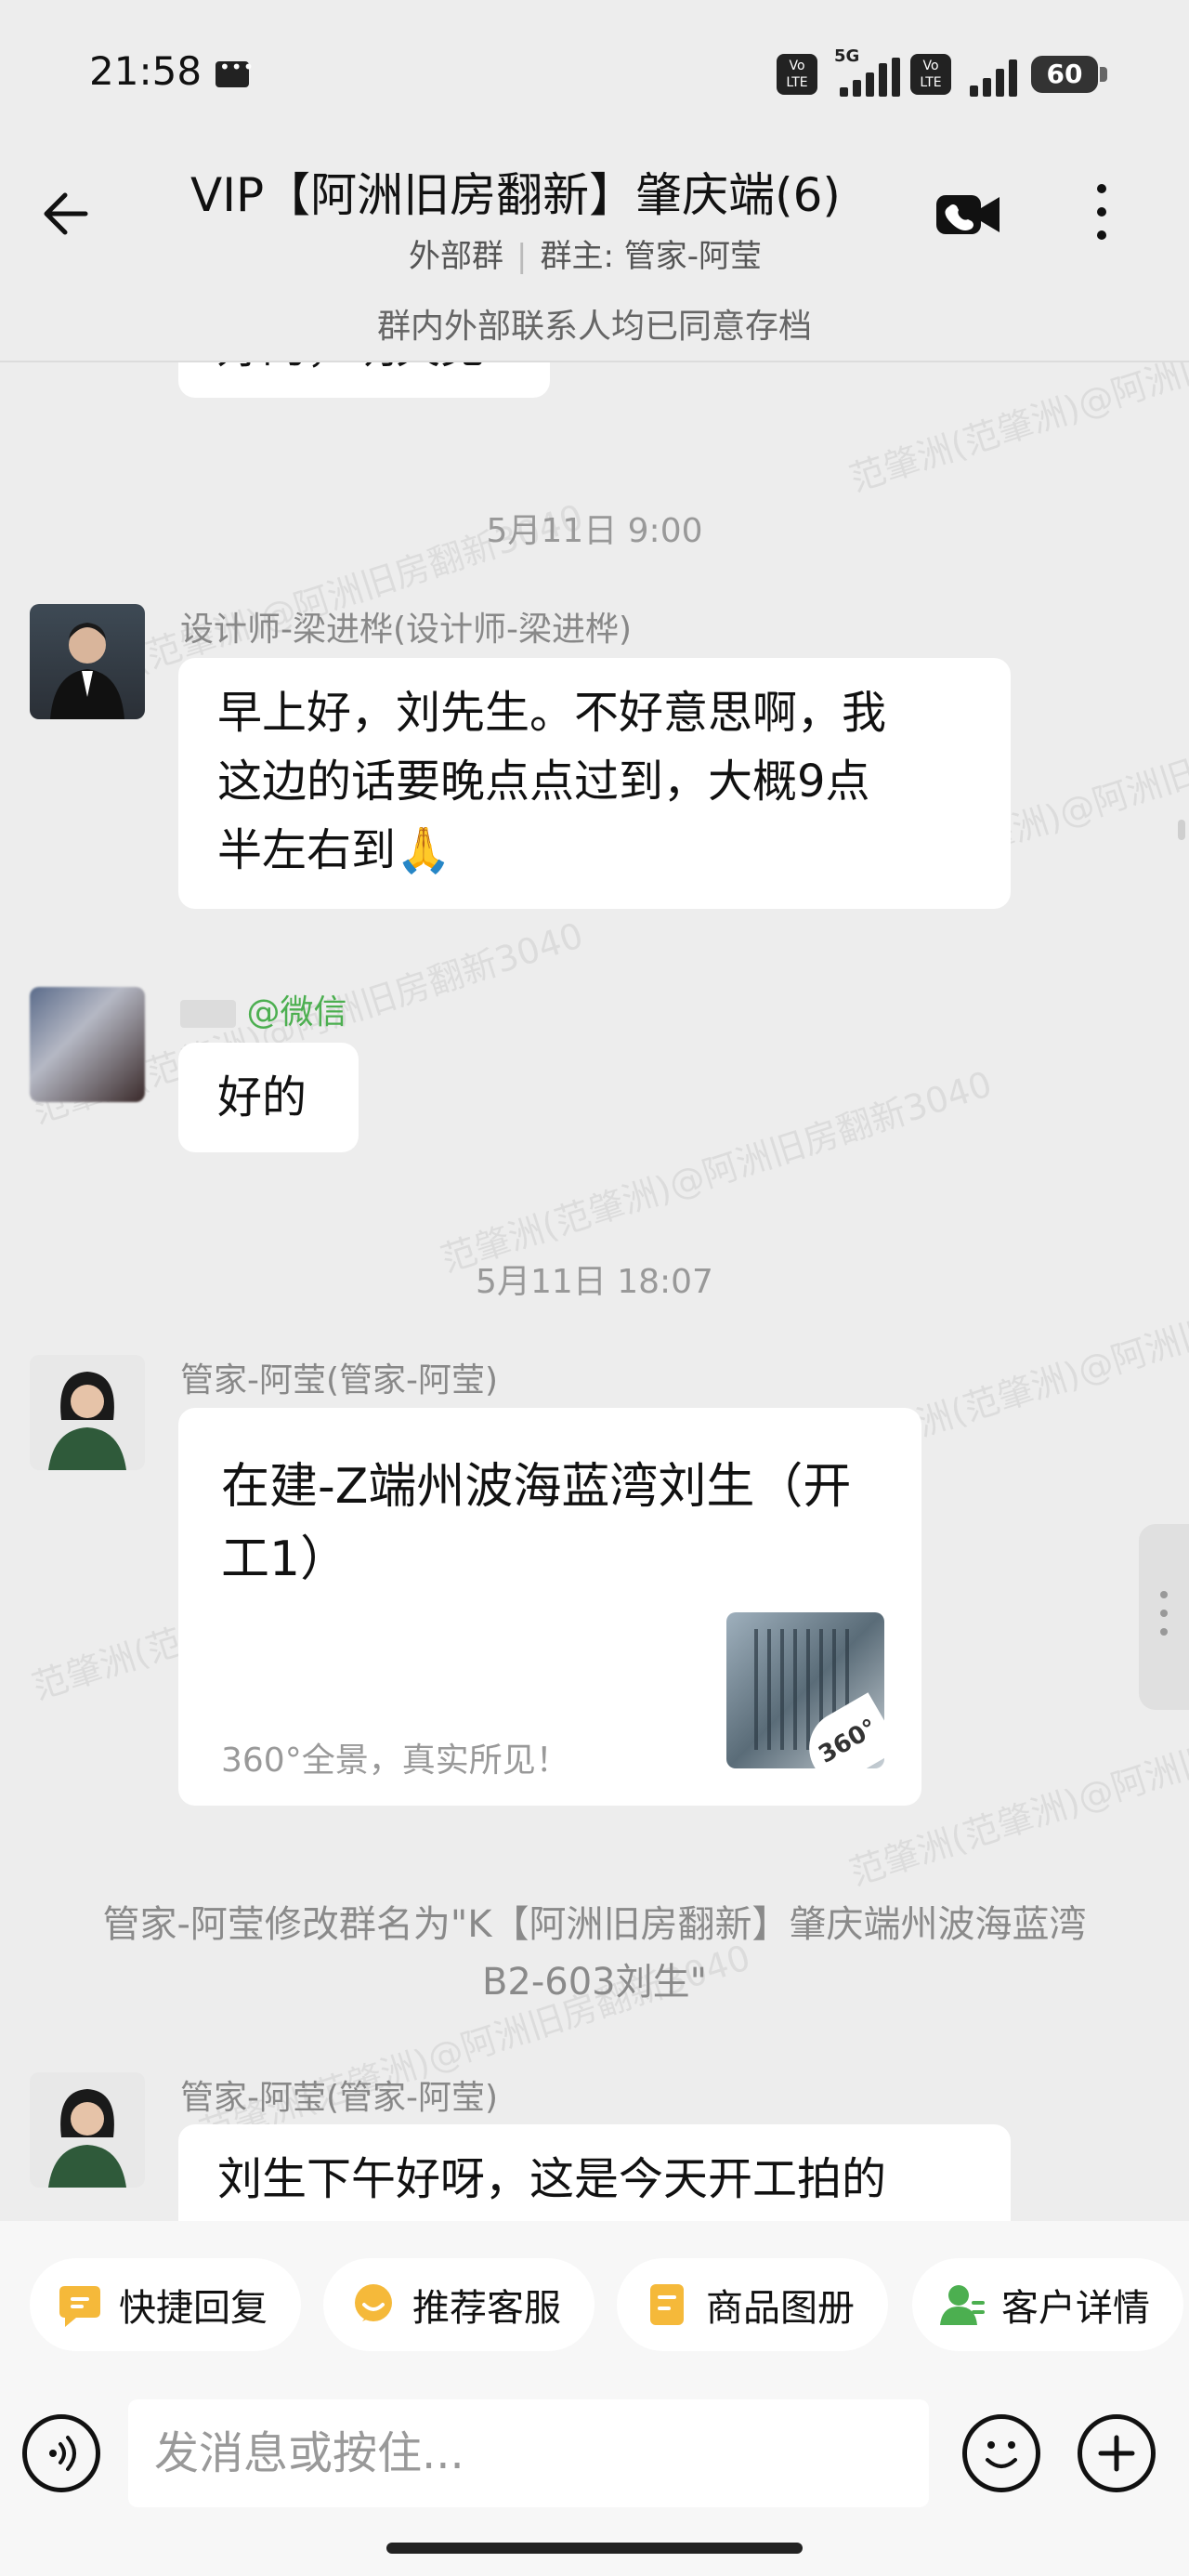 The height and width of the screenshot is (2576, 1189). What do you see at coordinates (406, 630) in the screenshot?
I see `sender-name: 设计师-梁进桦(设计师-梁进桦)` at bounding box center [406, 630].